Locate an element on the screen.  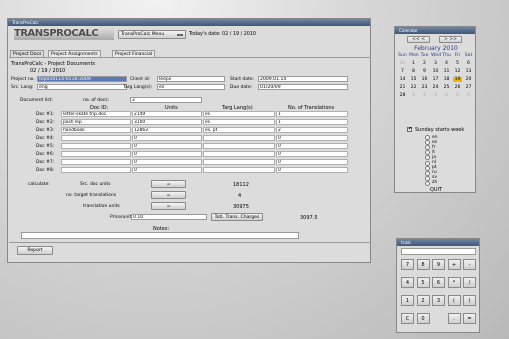
next-month-button: > >> is located at coordinates (450, 39).